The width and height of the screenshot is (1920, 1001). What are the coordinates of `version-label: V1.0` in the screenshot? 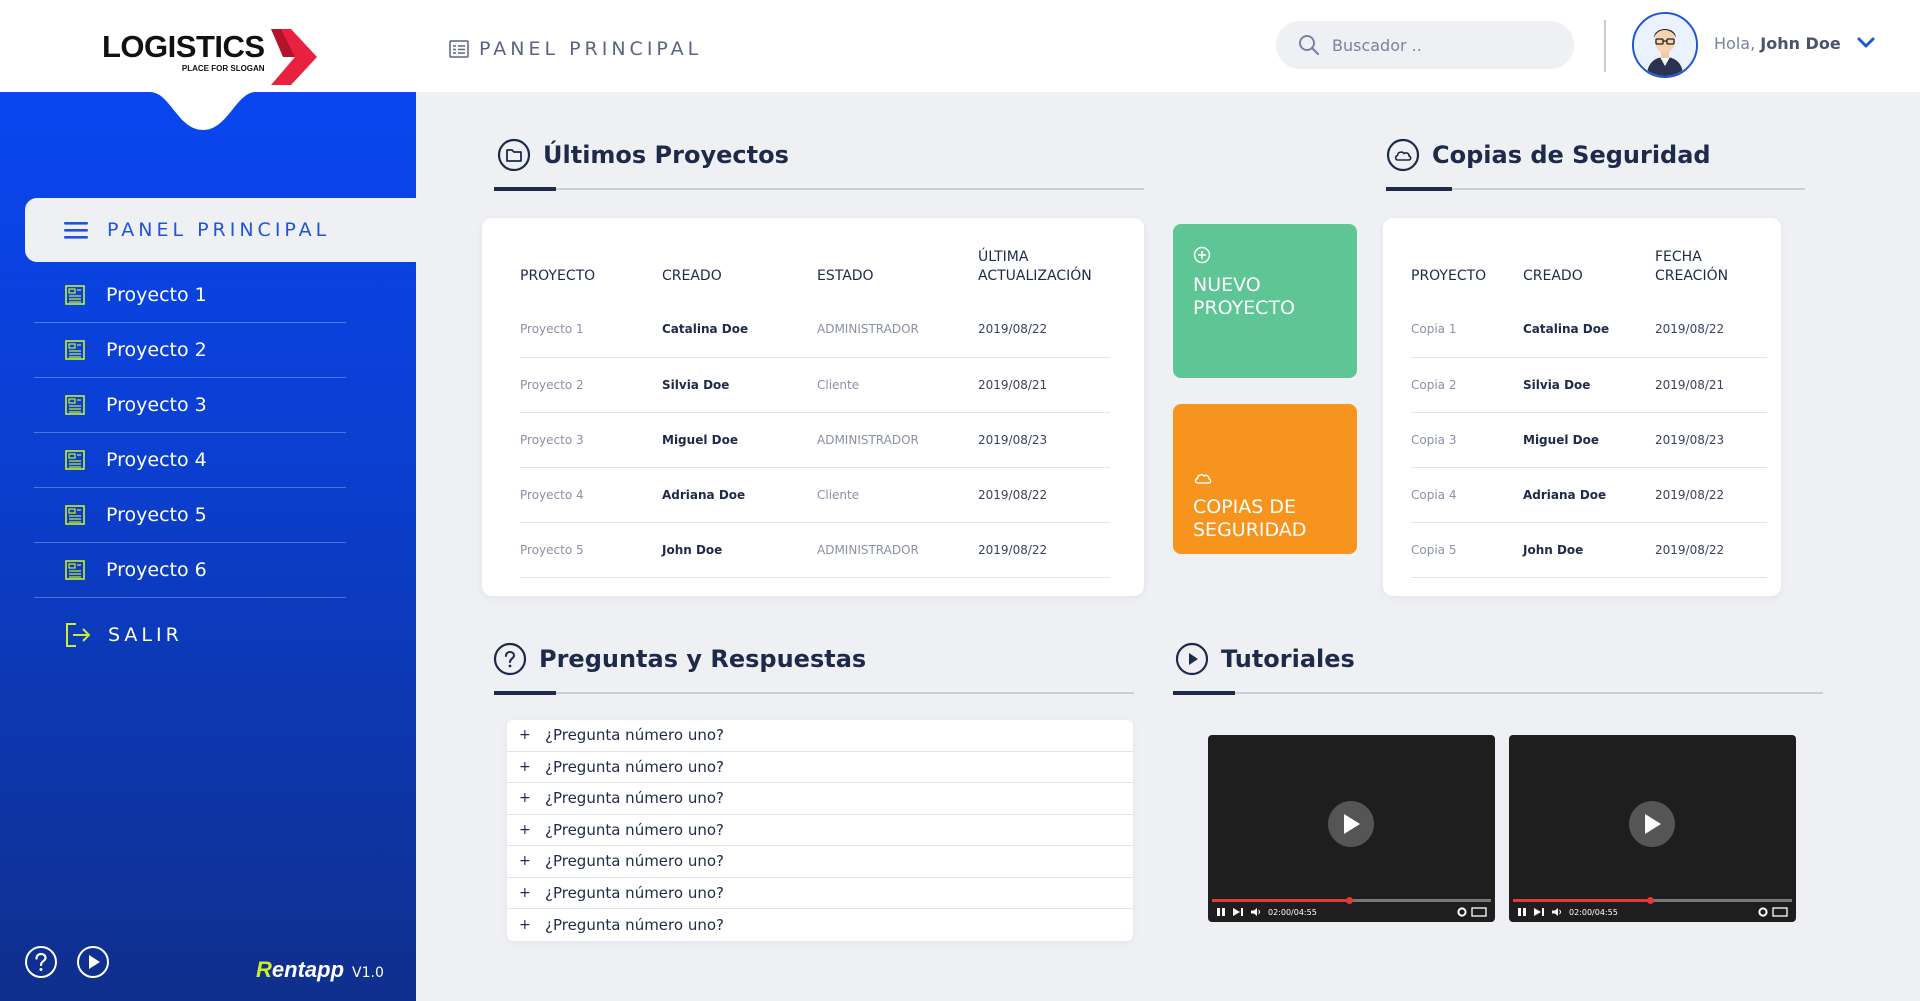 It's located at (368, 973).